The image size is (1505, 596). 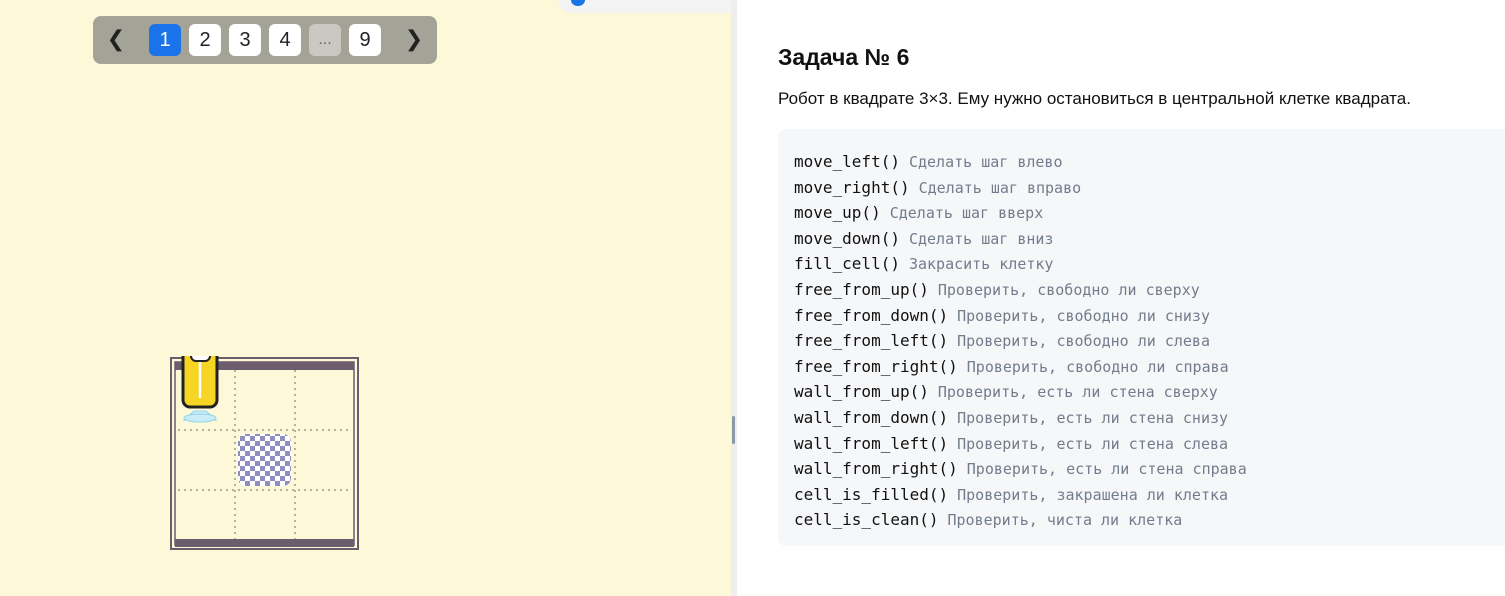 I want to click on splitter-handle, so click(x=733, y=430).